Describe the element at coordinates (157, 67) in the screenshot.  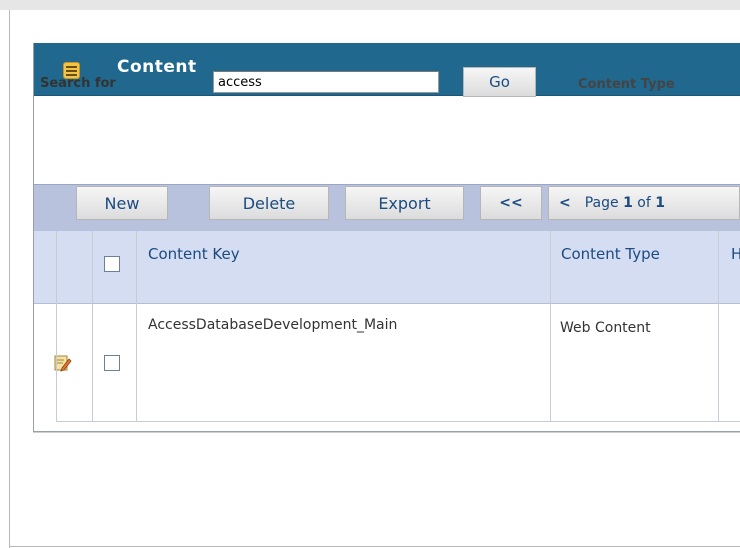
I see `panel-title: Content` at that location.